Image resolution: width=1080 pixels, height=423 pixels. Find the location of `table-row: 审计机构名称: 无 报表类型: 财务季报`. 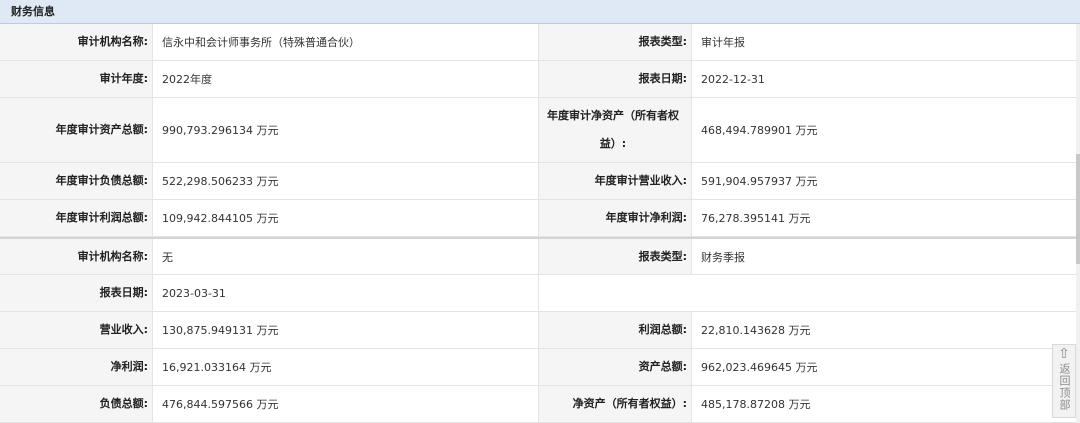

table-row: 审计机构名称: 无 报表类型: 财务季报 is located at coordinates (540, 257).